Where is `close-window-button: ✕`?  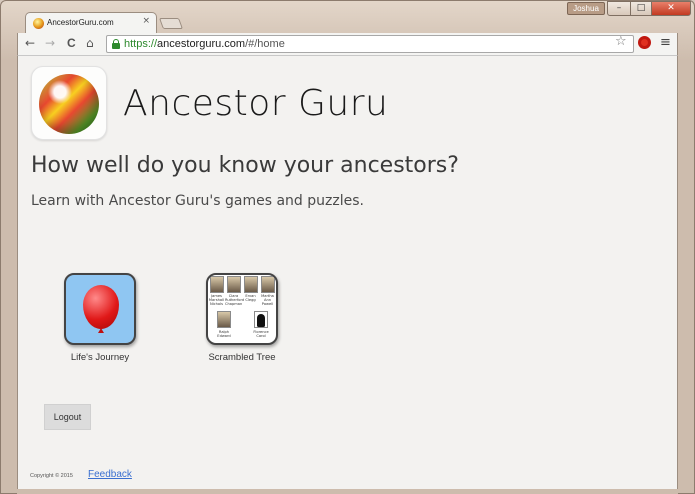 close-window-button: ✕ is located at coordinates (671, 8).